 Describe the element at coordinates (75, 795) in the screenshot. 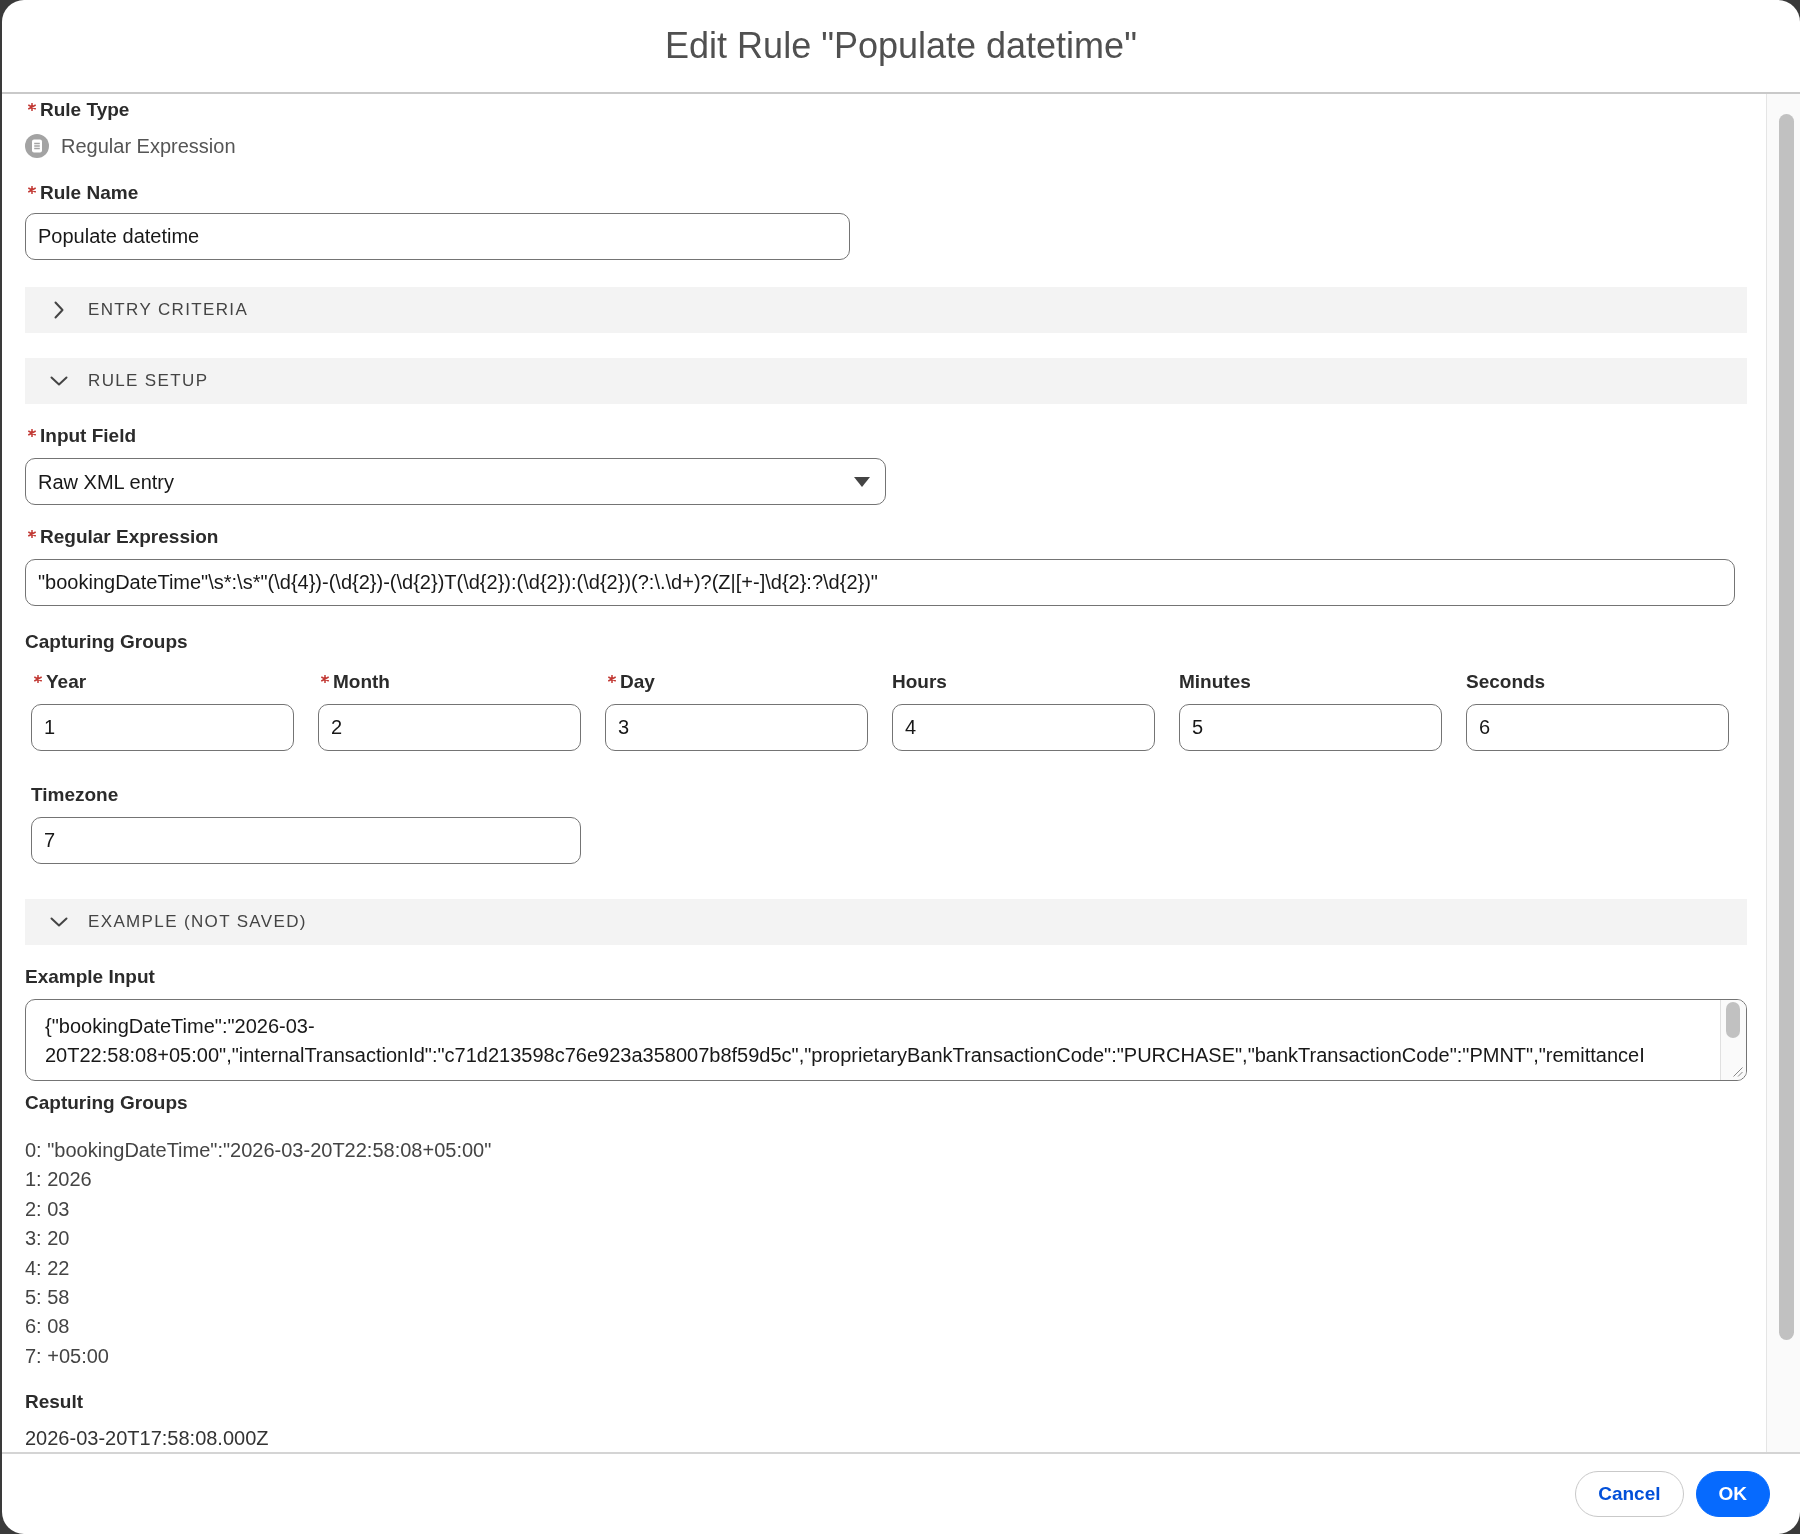

I see `field-label: Timezone` at that location.